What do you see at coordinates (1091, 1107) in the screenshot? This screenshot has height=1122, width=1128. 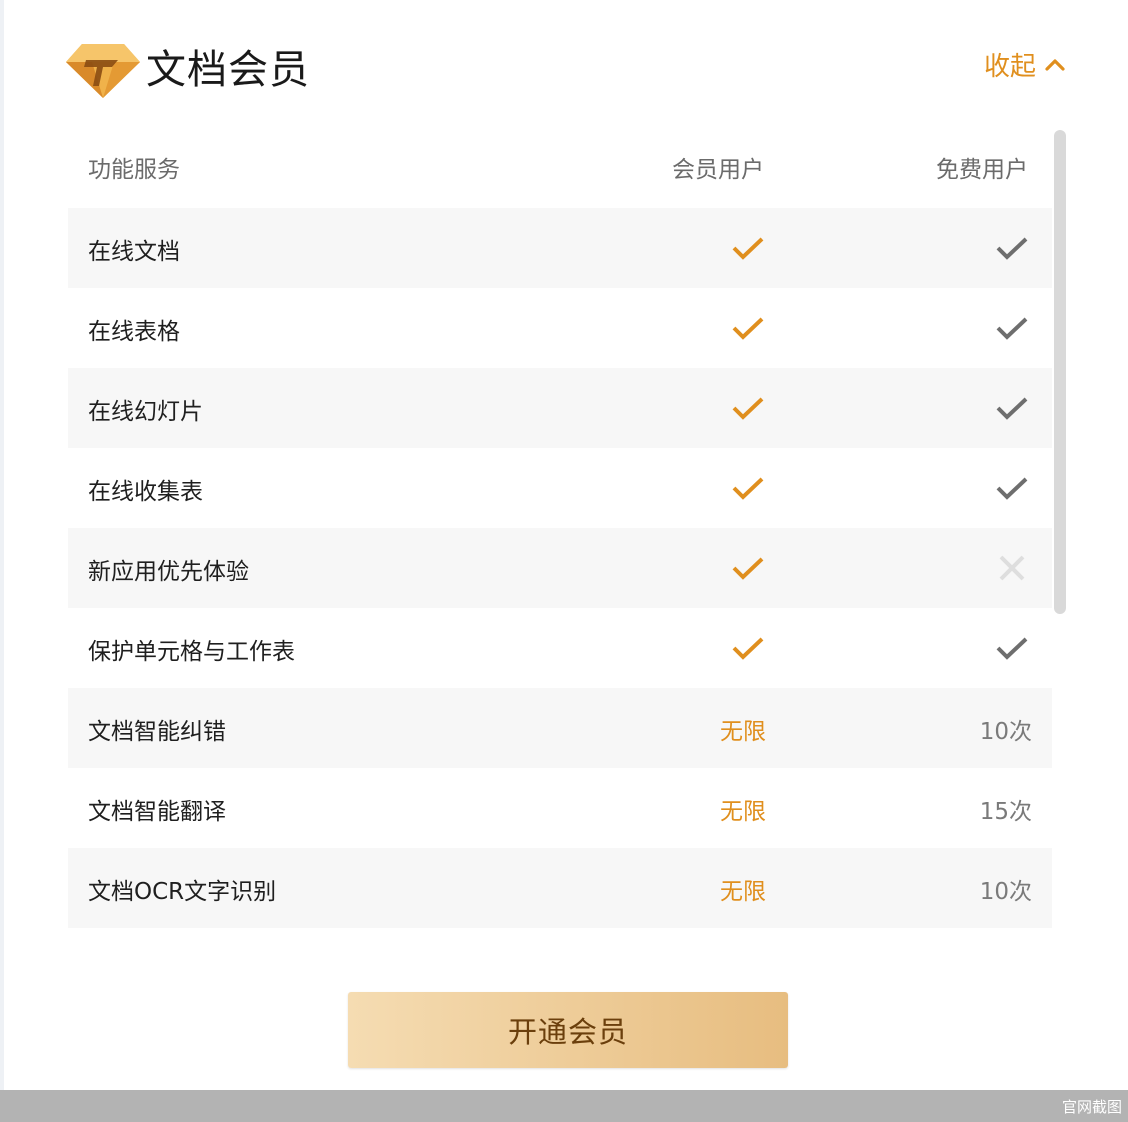 I see `footer-label: 官网截图` at bounding box center [1091, 1107].